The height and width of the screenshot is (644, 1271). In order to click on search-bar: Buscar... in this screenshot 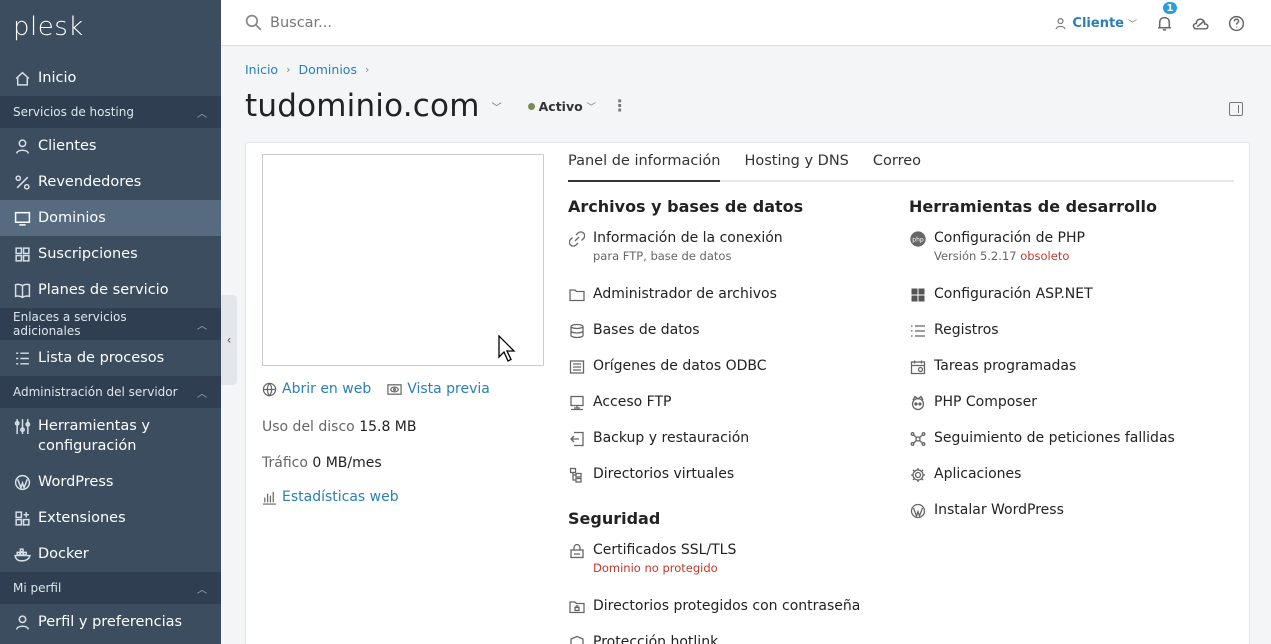, I will do `click(288, 22)`.